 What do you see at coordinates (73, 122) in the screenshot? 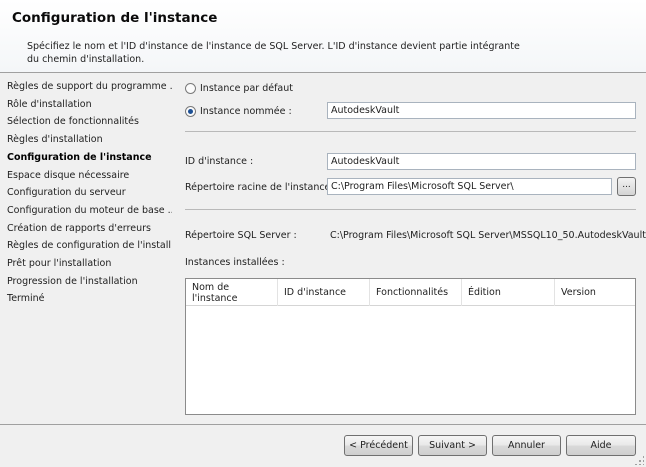
I see `step-feature-selection: Sélection de fonctionnalités` at bounding box center [73, 122].